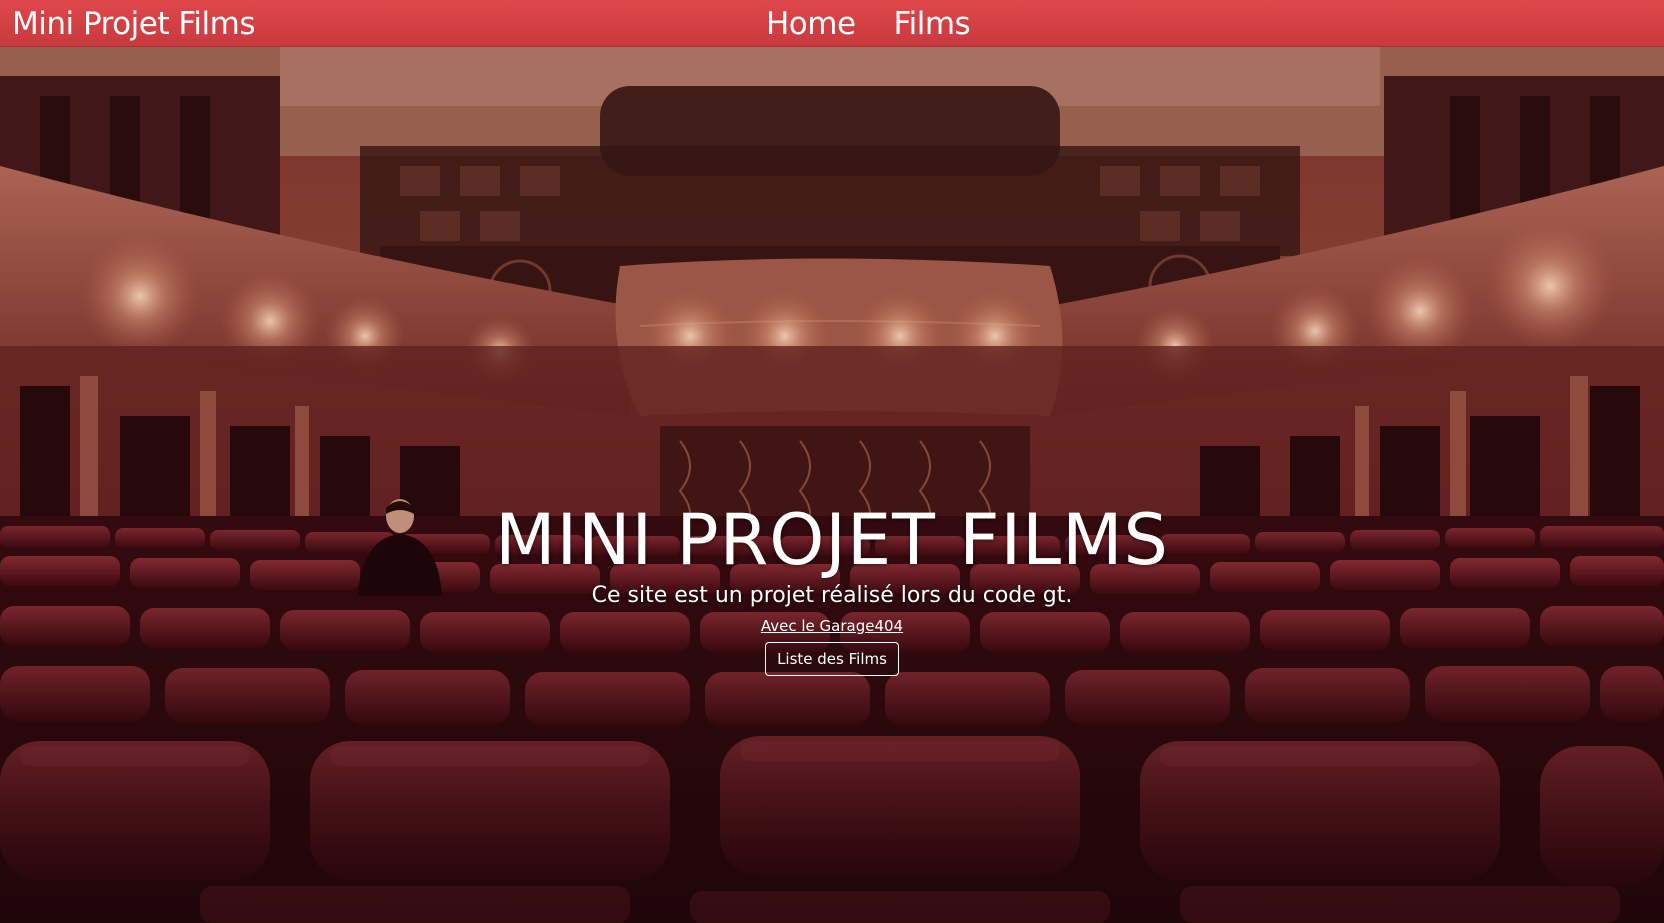 The image size is (1664, 923). I want to click on garage404-link: Avec le Garage404, so click(832, 626).